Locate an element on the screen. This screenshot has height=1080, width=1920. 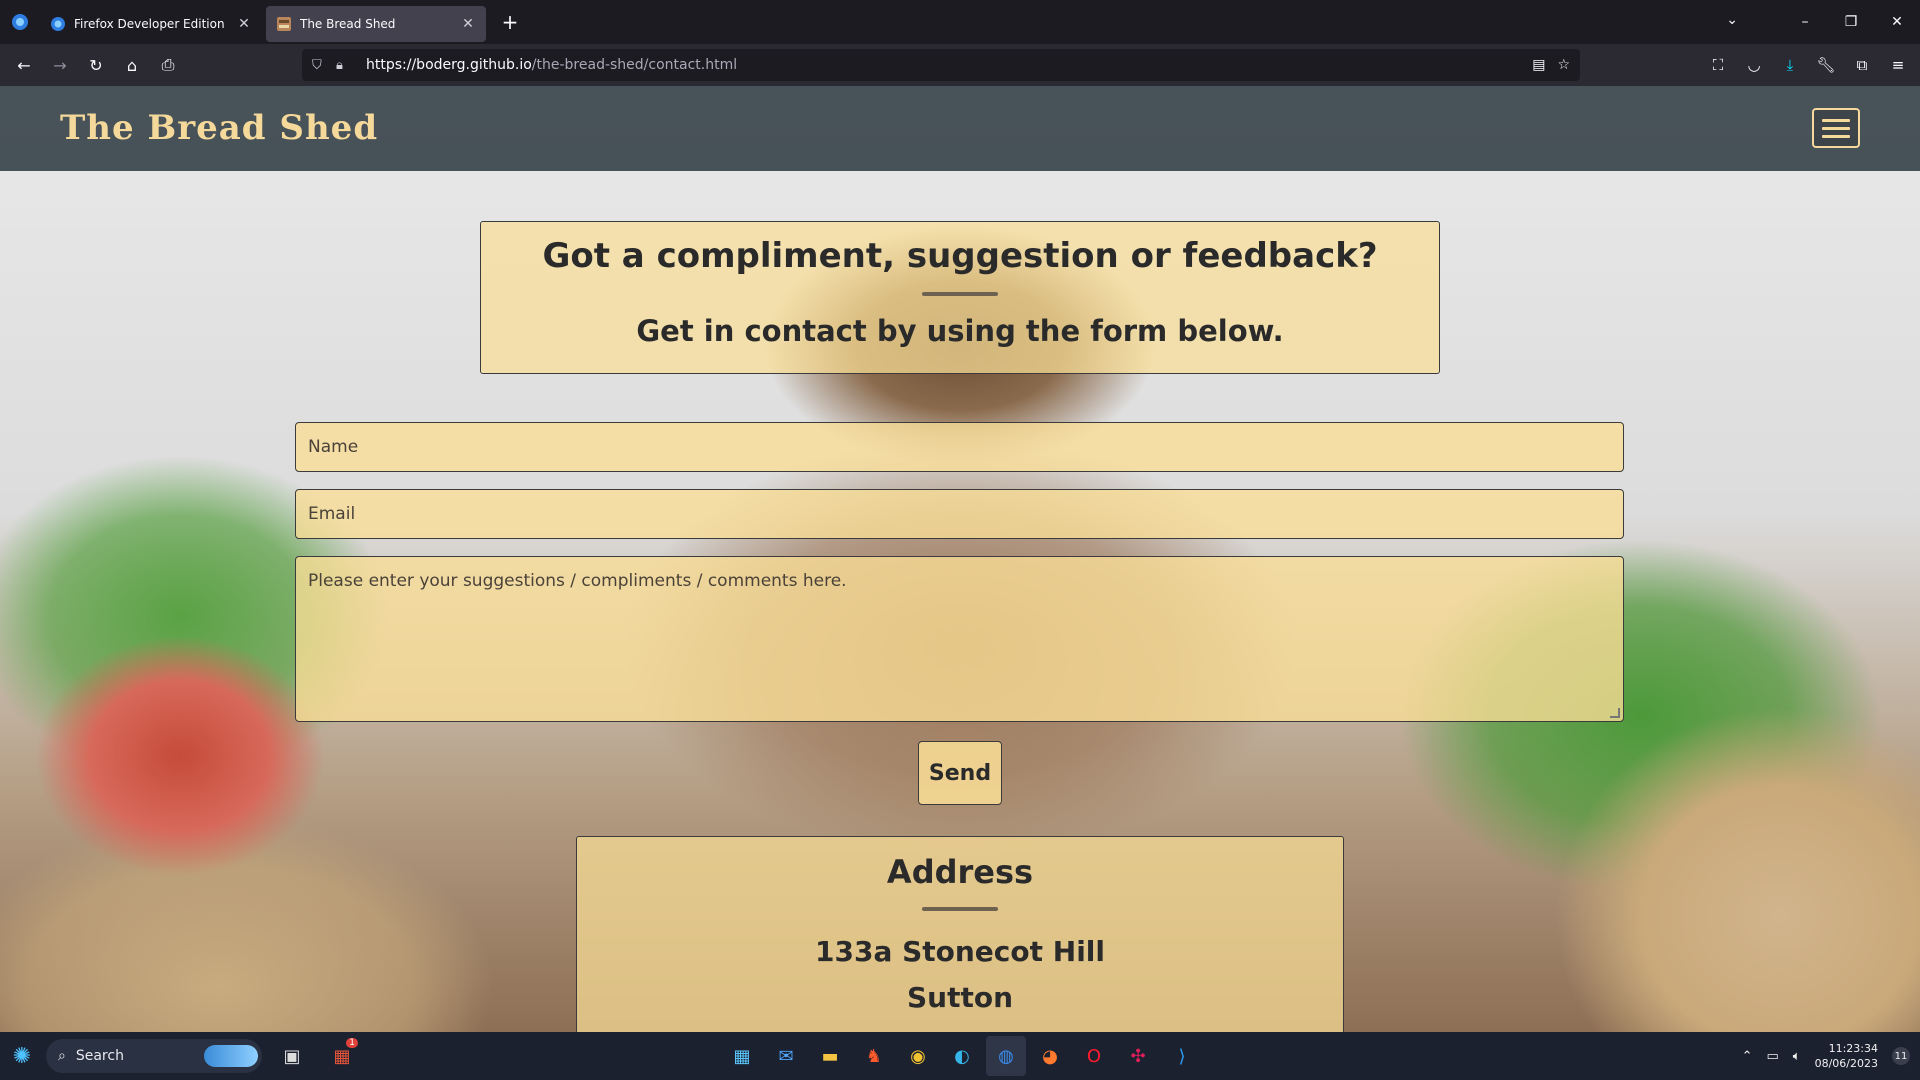
back-icon: ← is located at coordinates (24, 65).